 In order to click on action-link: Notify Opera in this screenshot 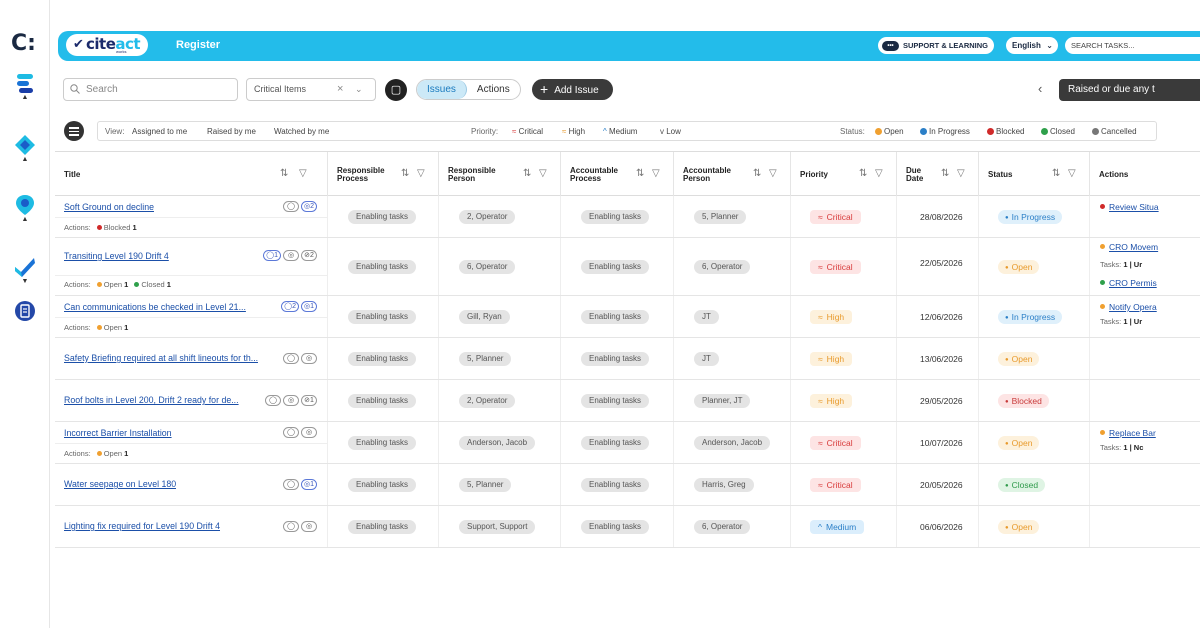, I will do `click(1133, 307)`.